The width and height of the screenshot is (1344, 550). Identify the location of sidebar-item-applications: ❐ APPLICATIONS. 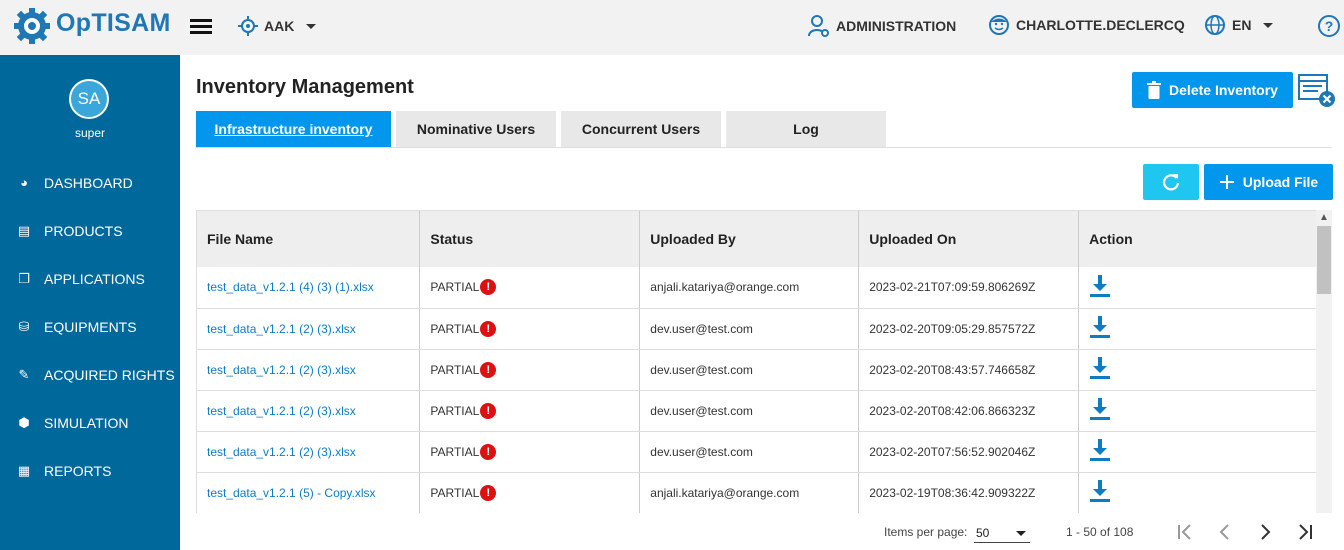
(90, 279).